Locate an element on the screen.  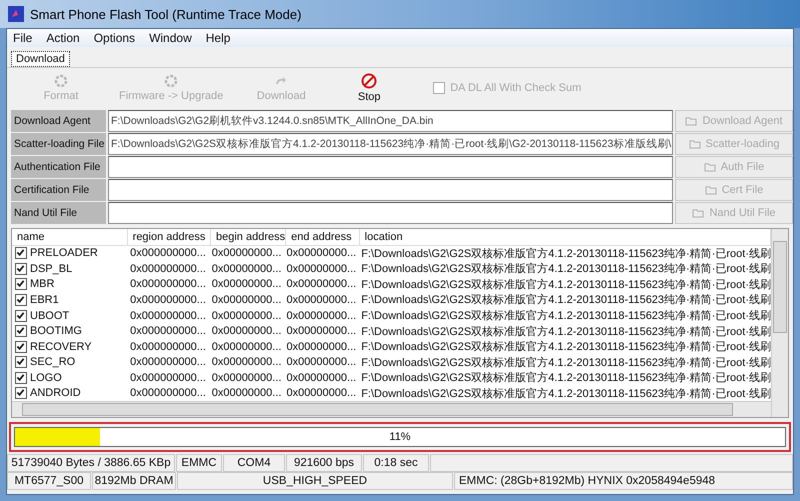
horizontal-scrollbar is located at coordinates (391, 409).